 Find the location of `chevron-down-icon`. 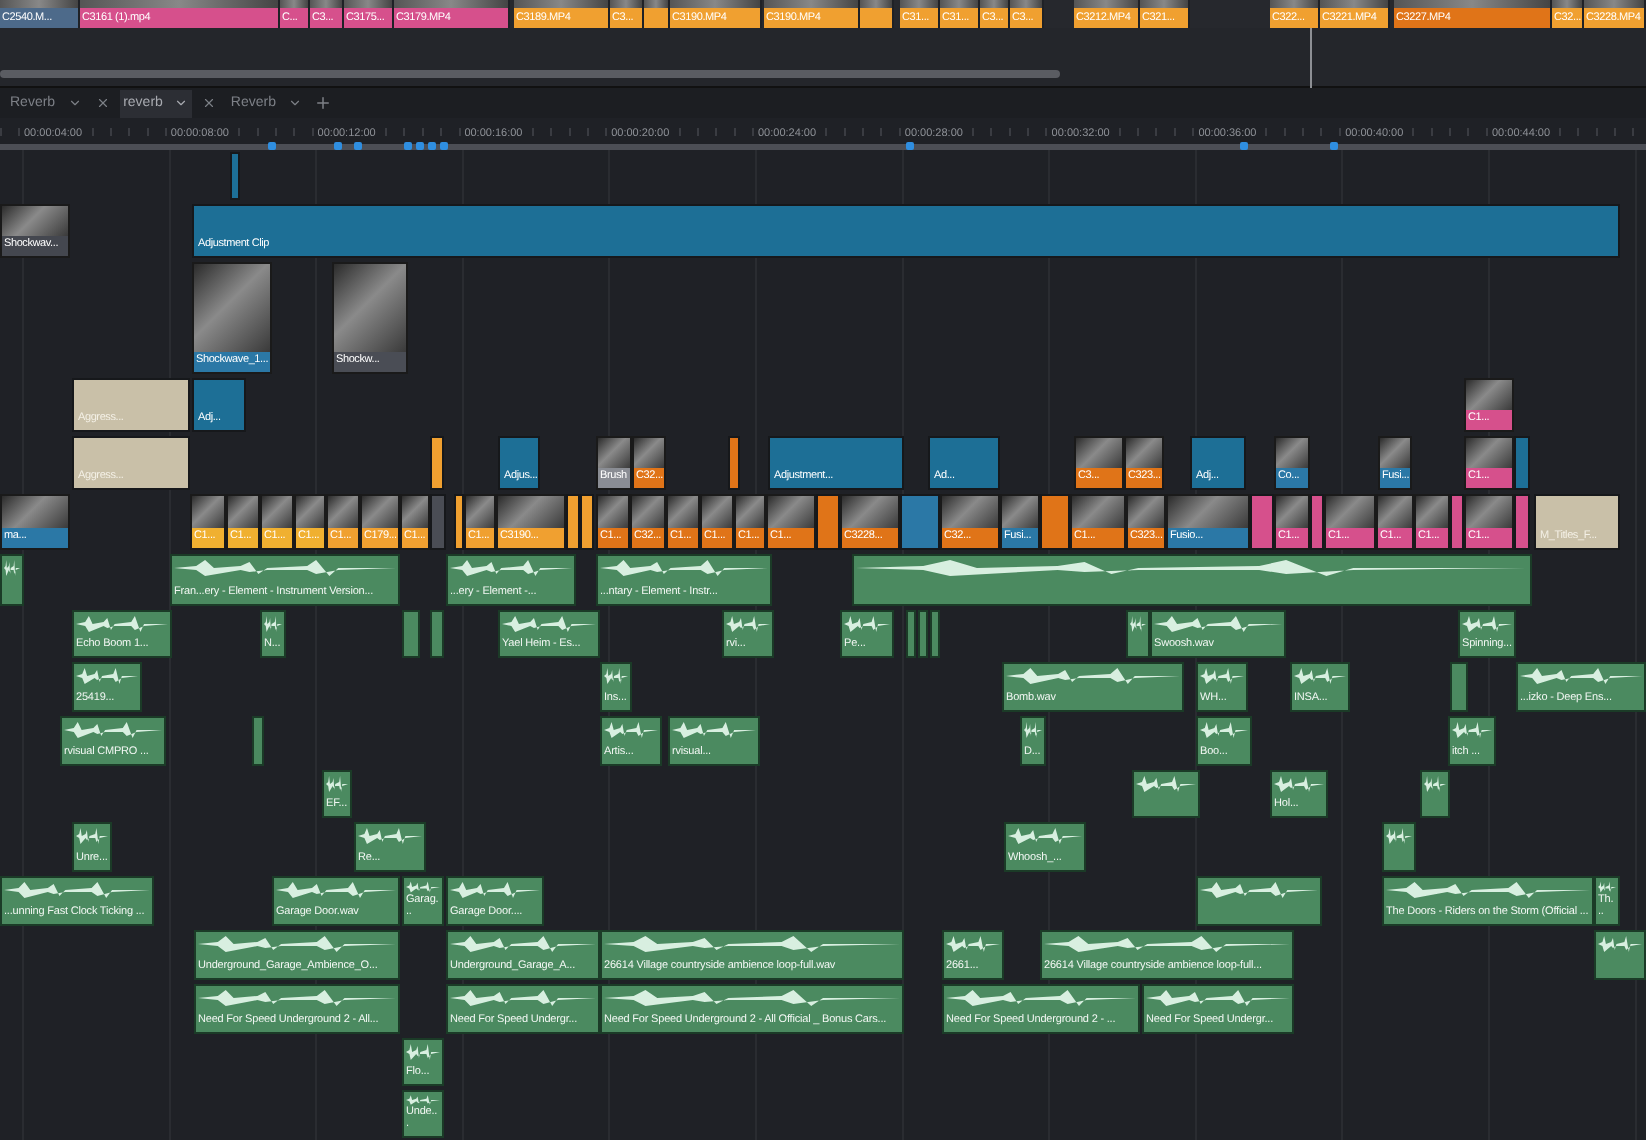

chevron-down-icon is located at coordinates (295, 103).